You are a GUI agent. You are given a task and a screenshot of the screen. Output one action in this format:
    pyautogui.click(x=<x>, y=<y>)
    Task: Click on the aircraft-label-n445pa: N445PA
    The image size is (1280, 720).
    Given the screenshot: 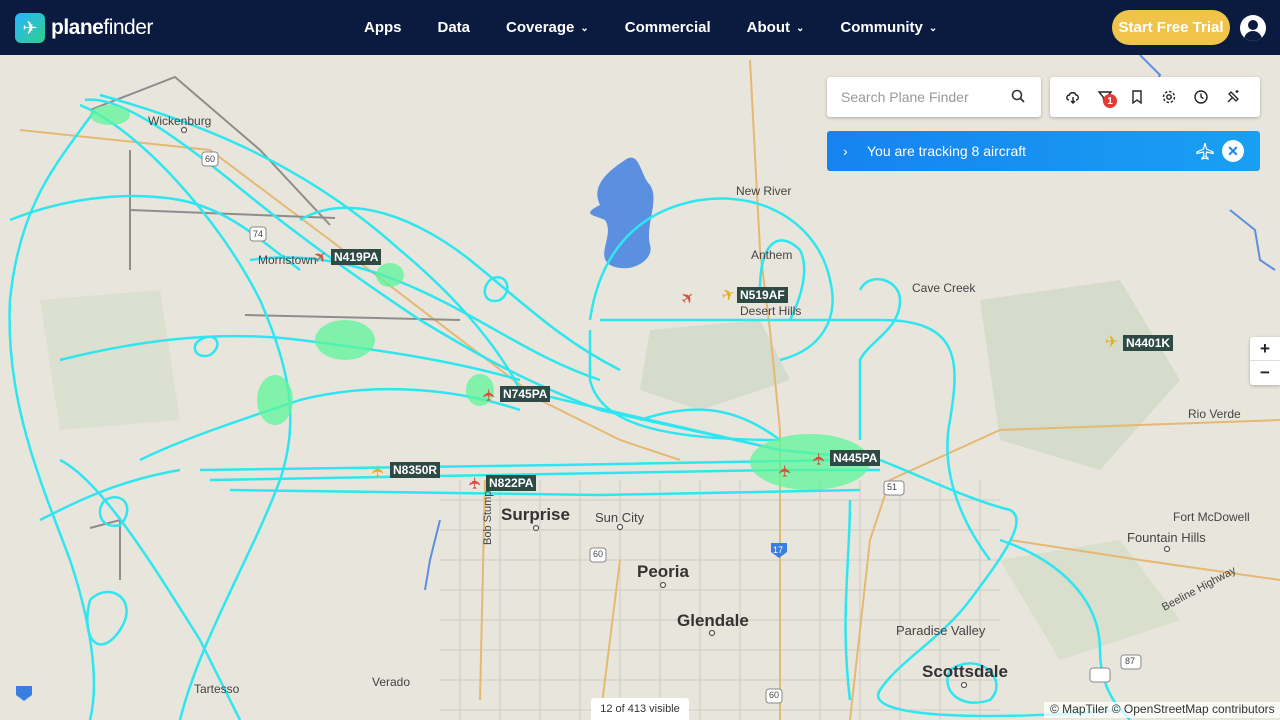 What is the action you would take?
    pyautogui.click(x=855, y=458)
    